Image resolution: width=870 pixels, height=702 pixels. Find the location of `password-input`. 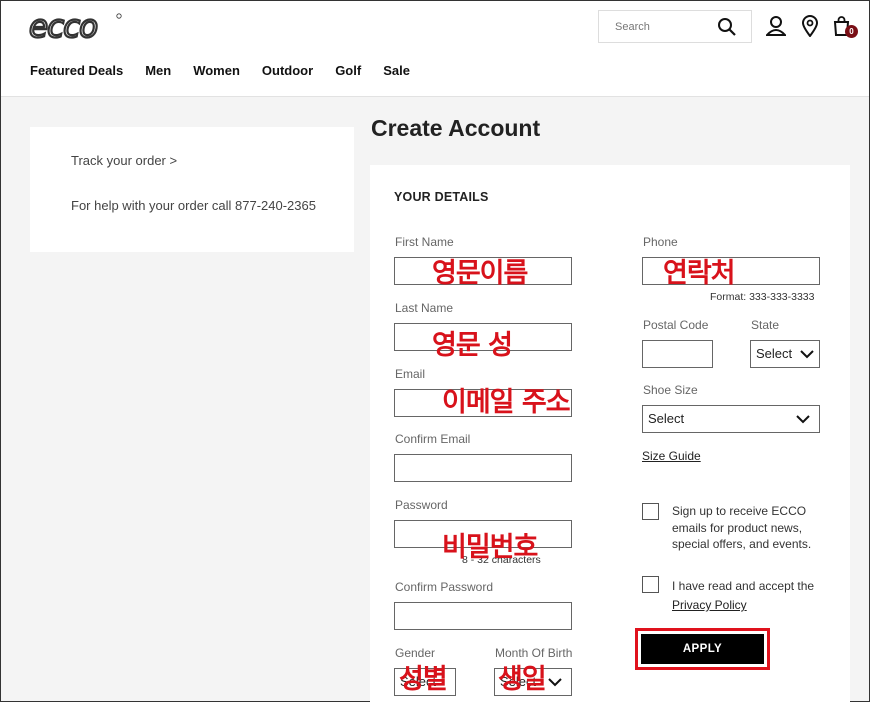

password-input is located at coordinates (483, 534).